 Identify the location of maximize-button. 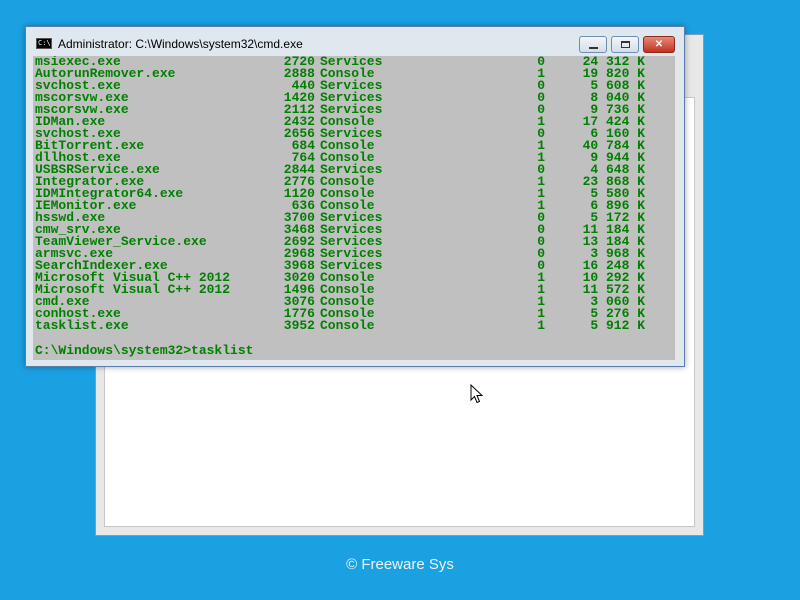
(625, 44).